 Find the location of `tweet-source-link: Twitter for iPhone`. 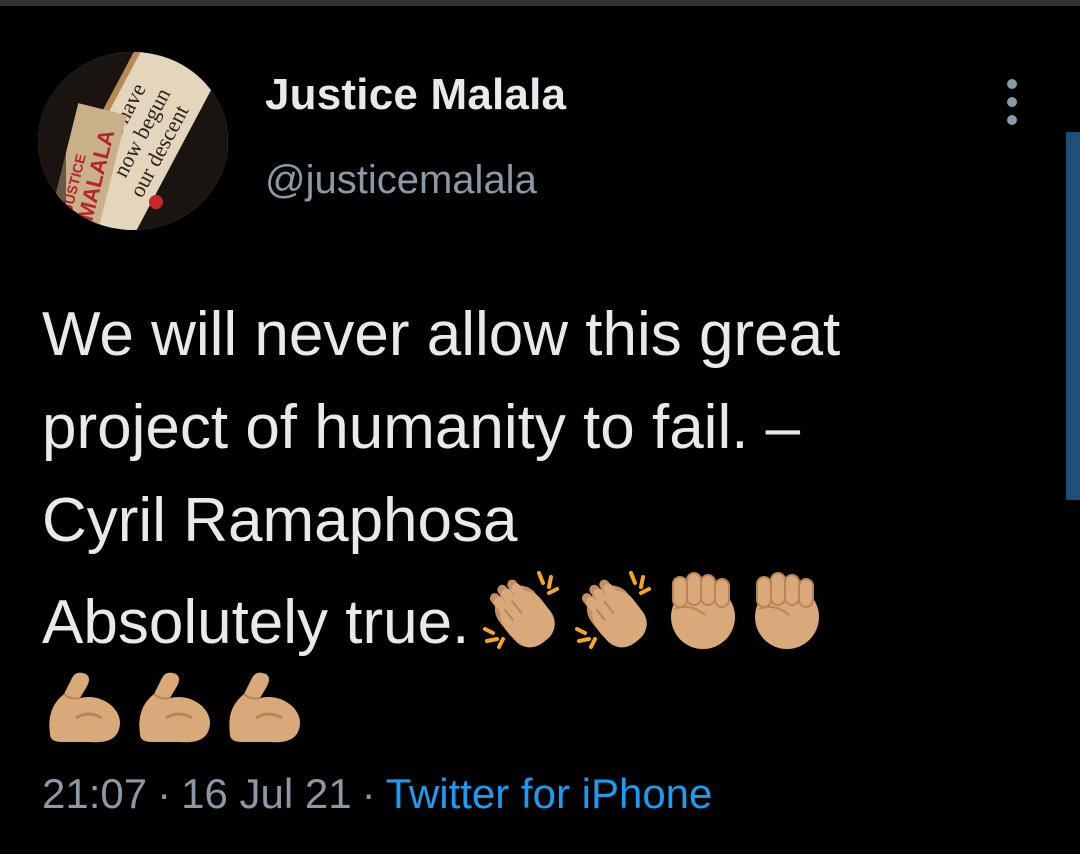

tweet-source-link: Twitter for iPhone is located at coordinates (549, 793).